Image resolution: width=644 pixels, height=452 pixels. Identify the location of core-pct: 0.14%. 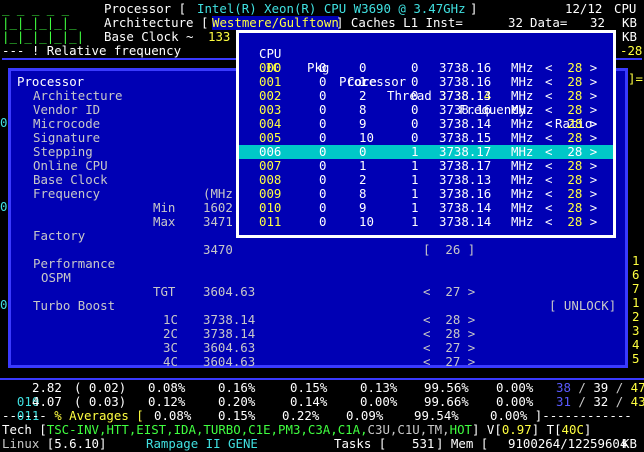
(309, 401).